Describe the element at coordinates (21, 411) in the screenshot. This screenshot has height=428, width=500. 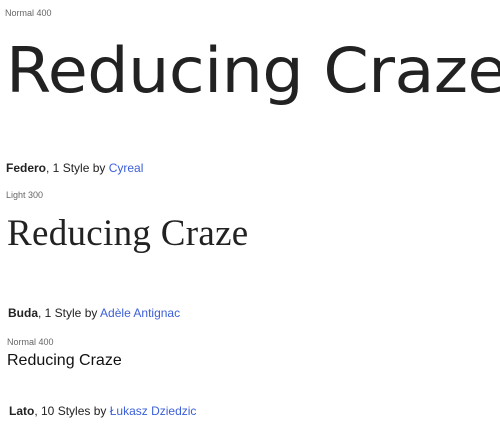
I see `font-name: Lato` at that location.